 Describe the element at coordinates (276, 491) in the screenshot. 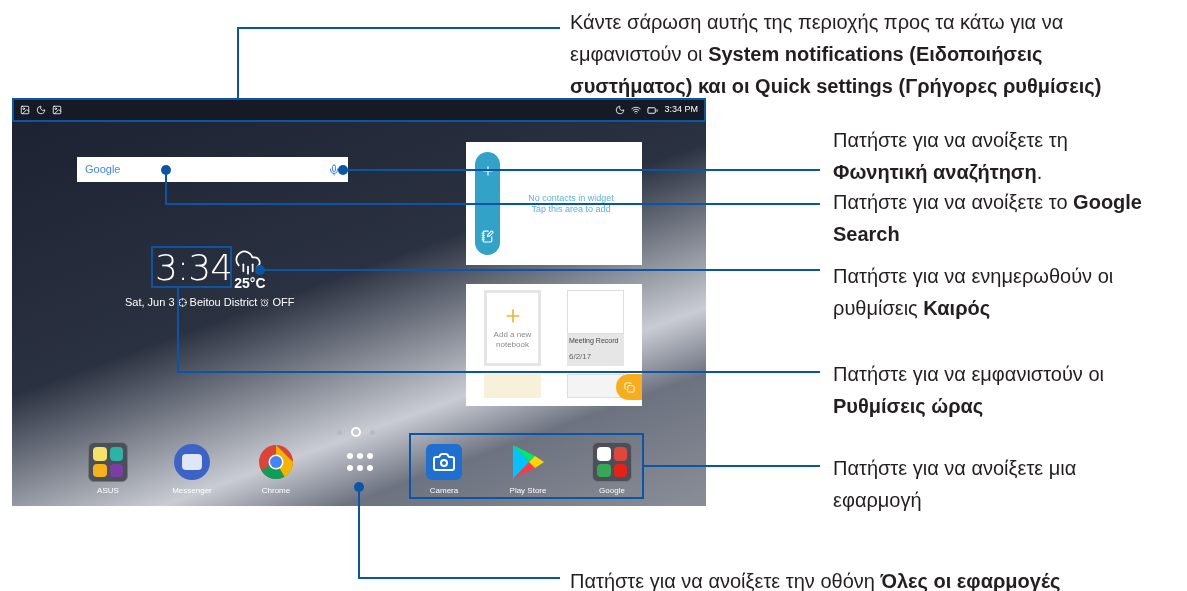

I see `app-label: Chrome` at that location.